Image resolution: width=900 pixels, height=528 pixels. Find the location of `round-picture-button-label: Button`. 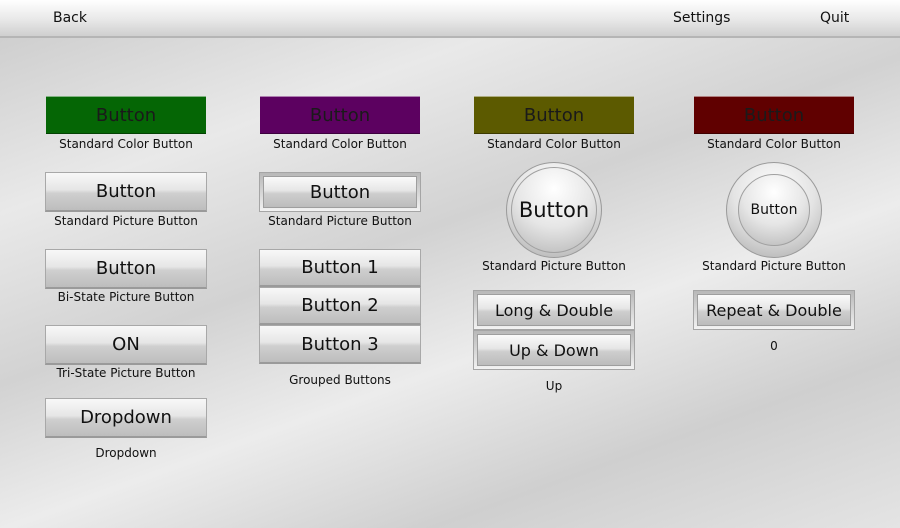

round-picture-button-label: Button is located at coordinates (554, 210).